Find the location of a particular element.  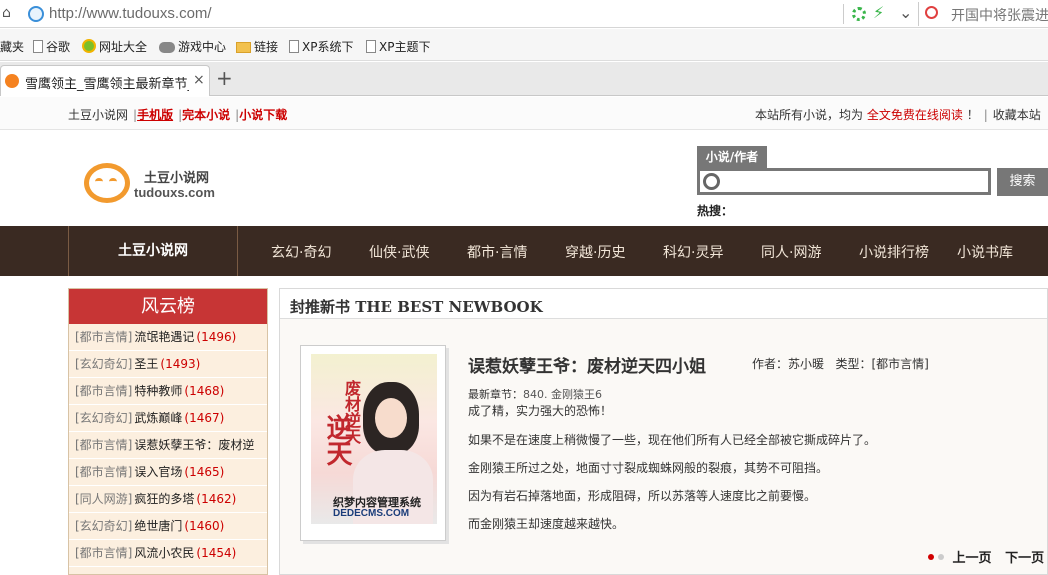

nav-item-xianxia: 仙侠·武侠 is located at coordinates (399, 252).